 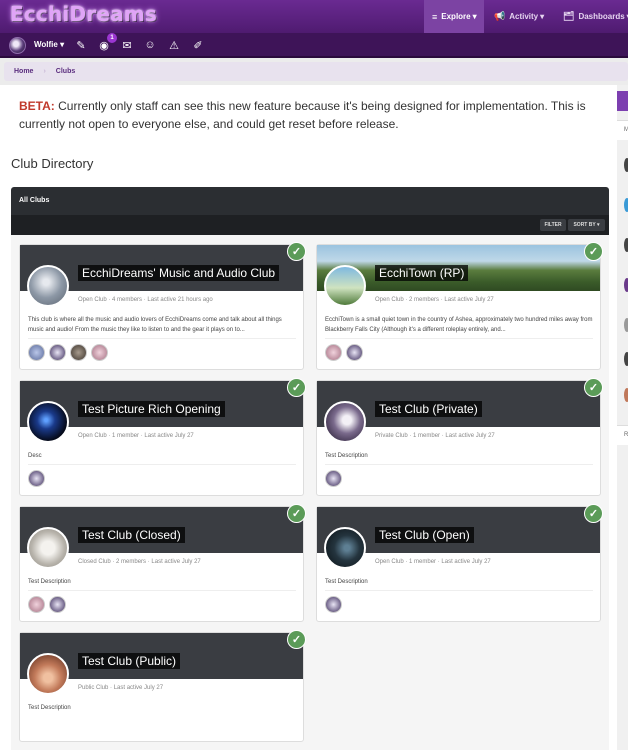 I want to click on club-name: Test Club (Private), so click(x=428, y=409).